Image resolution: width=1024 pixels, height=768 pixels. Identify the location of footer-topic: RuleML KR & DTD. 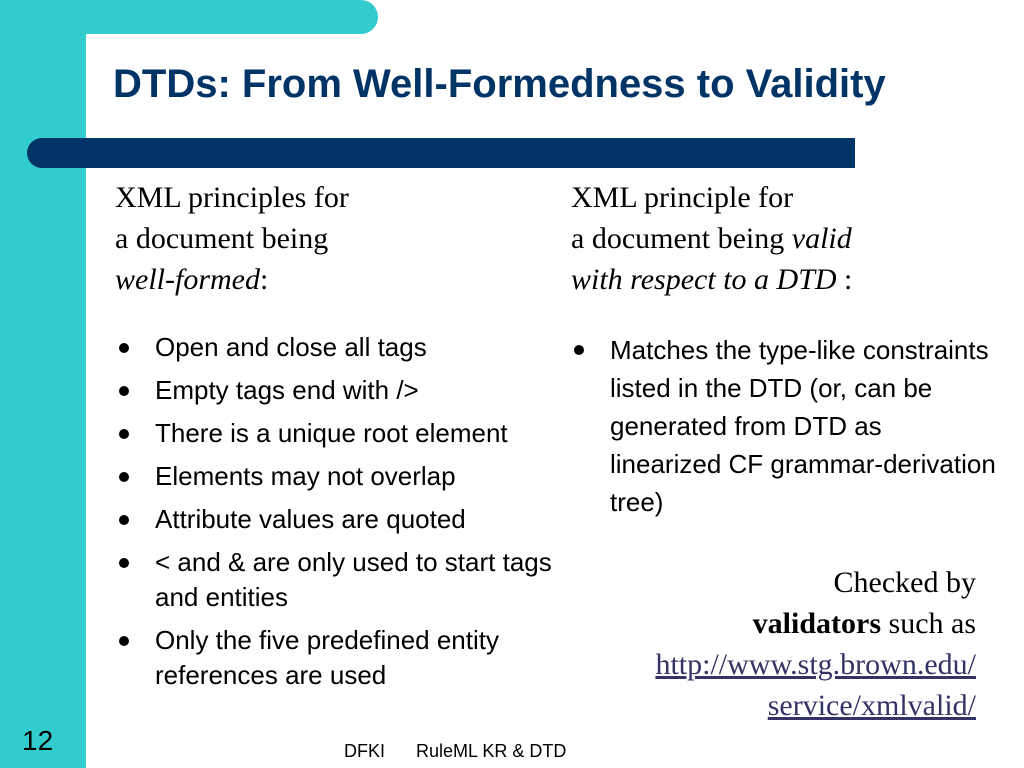
(491, 751).